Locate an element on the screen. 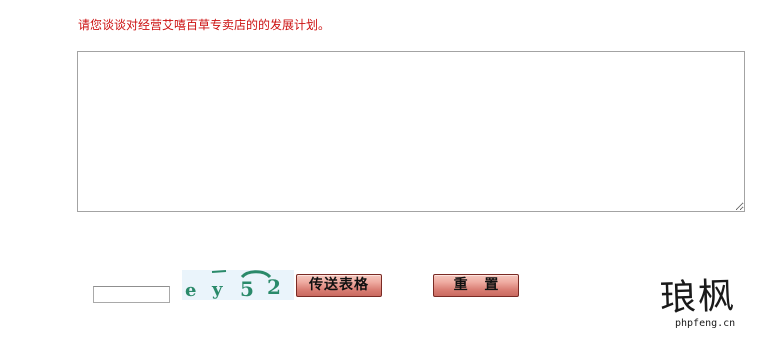 The image size is (765, 352). watermark-logo: 琅枫 phpfeng.cn is located at coordinates (709, 306).